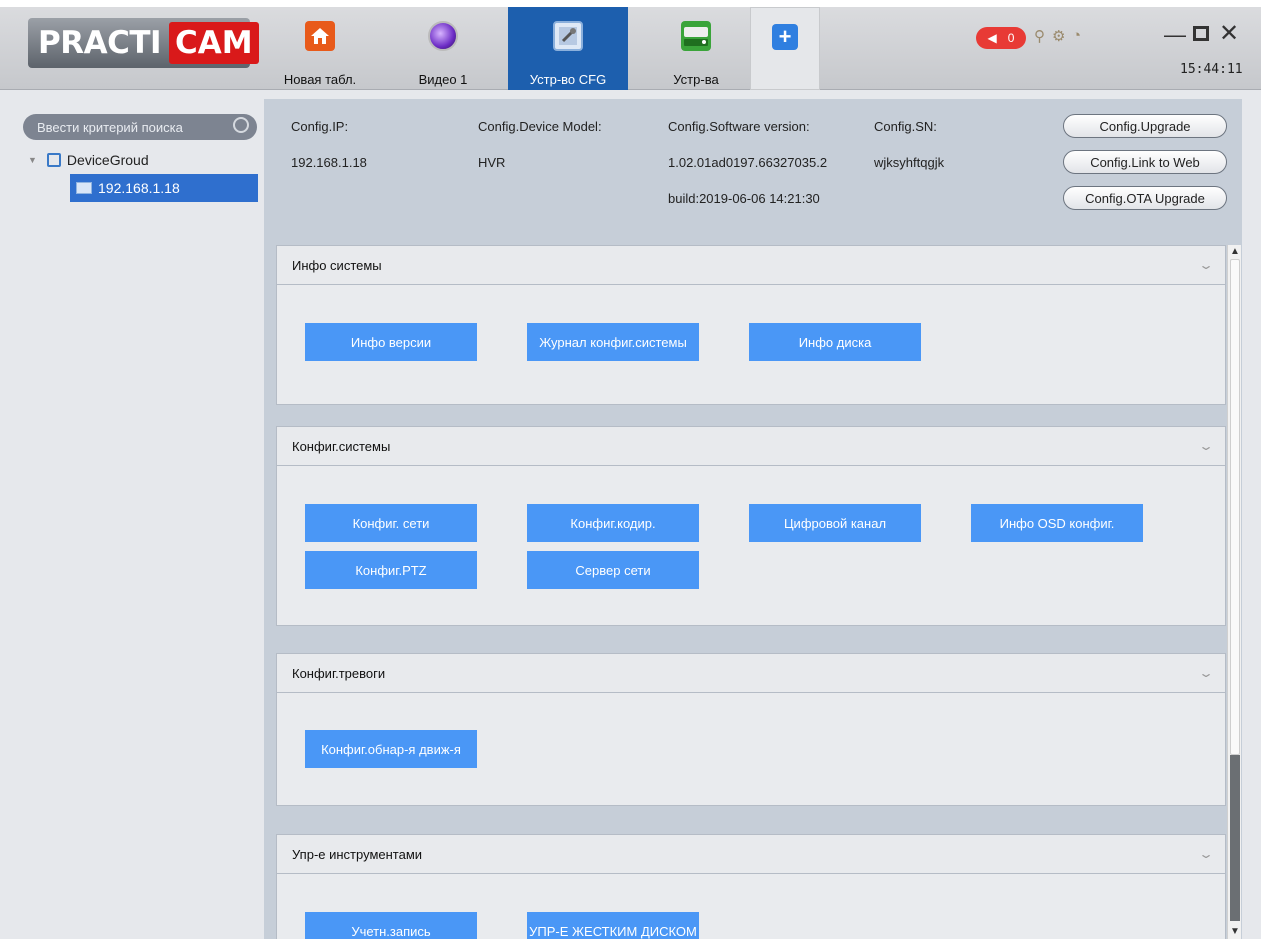  What do you see at coordinates (613, 342) in the screenshot?
I see `system-log-button: Журнал конфиг.системы` at bounding box center [613, 342].